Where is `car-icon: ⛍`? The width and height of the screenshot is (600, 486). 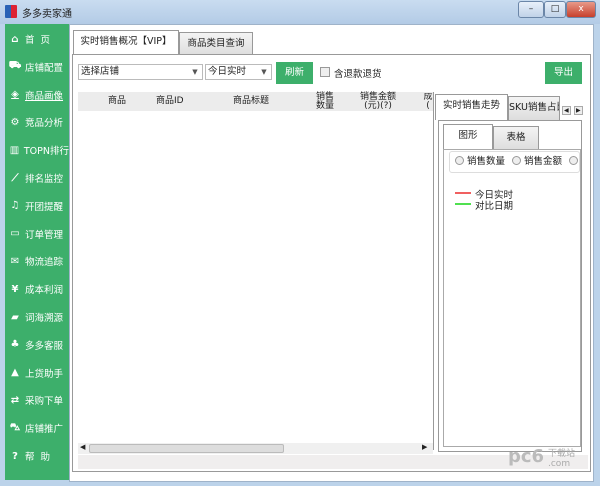
car-icon: ⛍ is located at coordinates (15, 427).